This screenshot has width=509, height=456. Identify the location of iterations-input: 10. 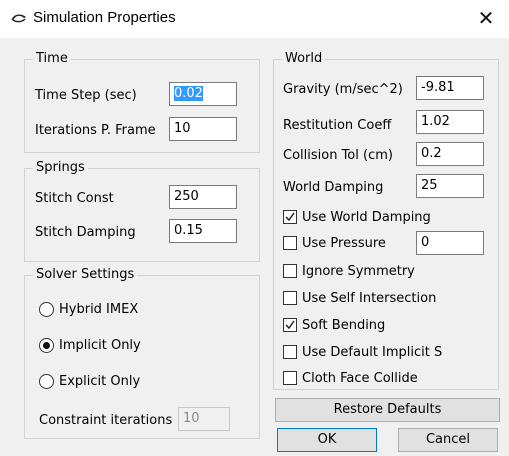
(203, 129).